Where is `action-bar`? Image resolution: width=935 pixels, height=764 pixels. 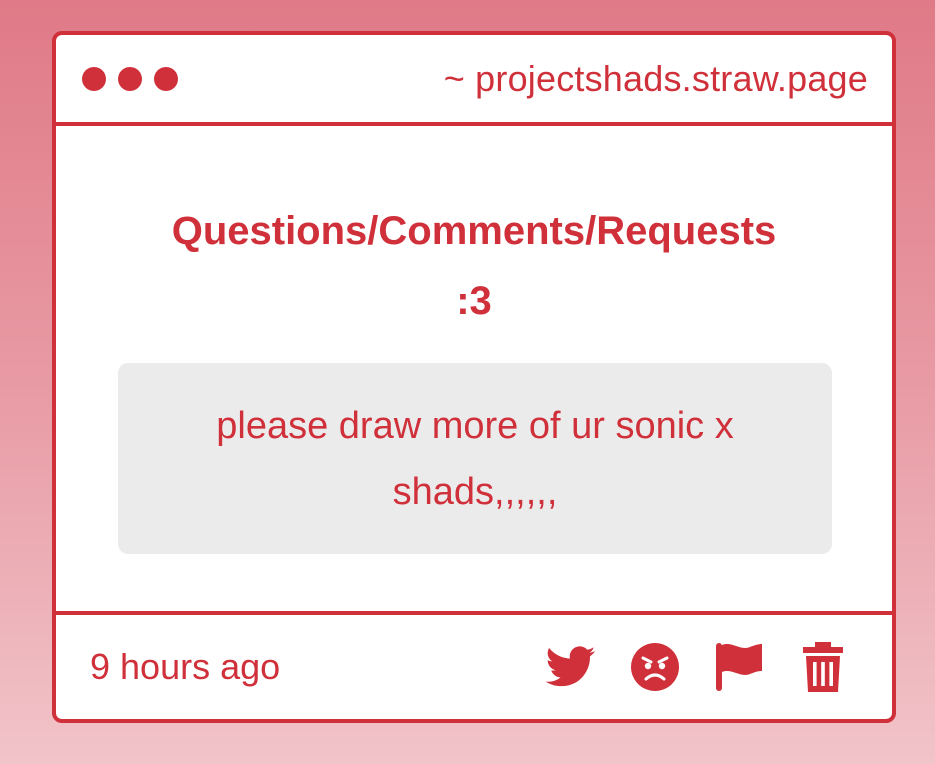
action-bar is located at coordinates (697, 667).